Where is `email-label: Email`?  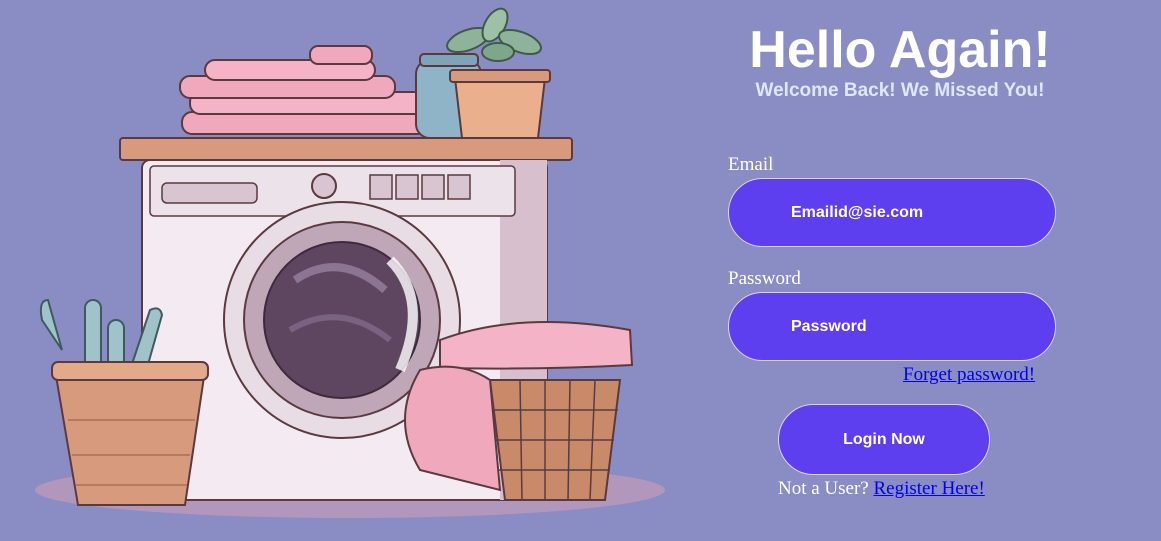 email-label: Email is located at coordinates (751, 164).